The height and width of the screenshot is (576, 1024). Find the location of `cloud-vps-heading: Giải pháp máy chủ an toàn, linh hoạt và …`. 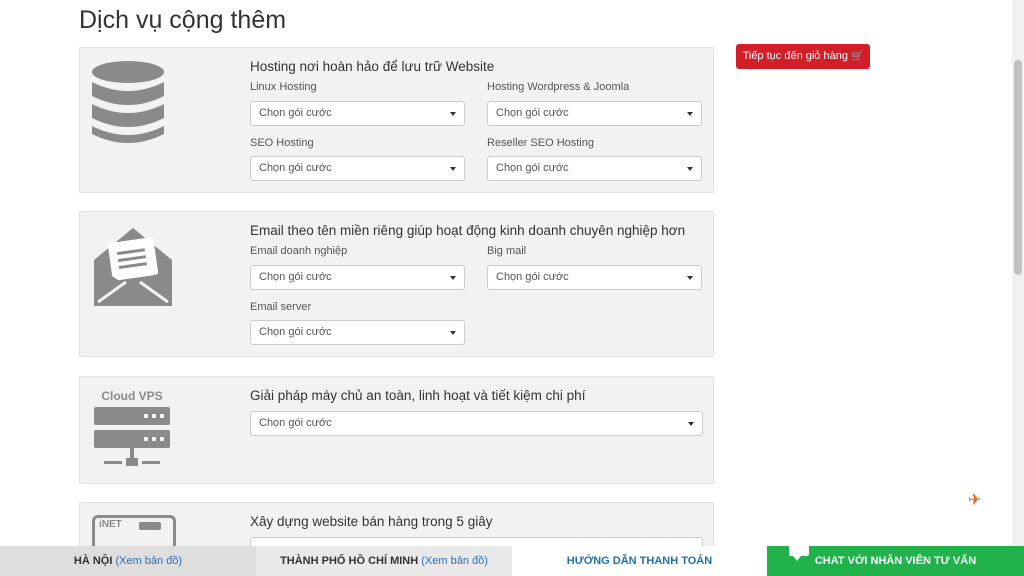

cloud-vps-heading: Giải pháp máy chủ an toàn, linh hoạt và … is located at coordinates (418, 395).